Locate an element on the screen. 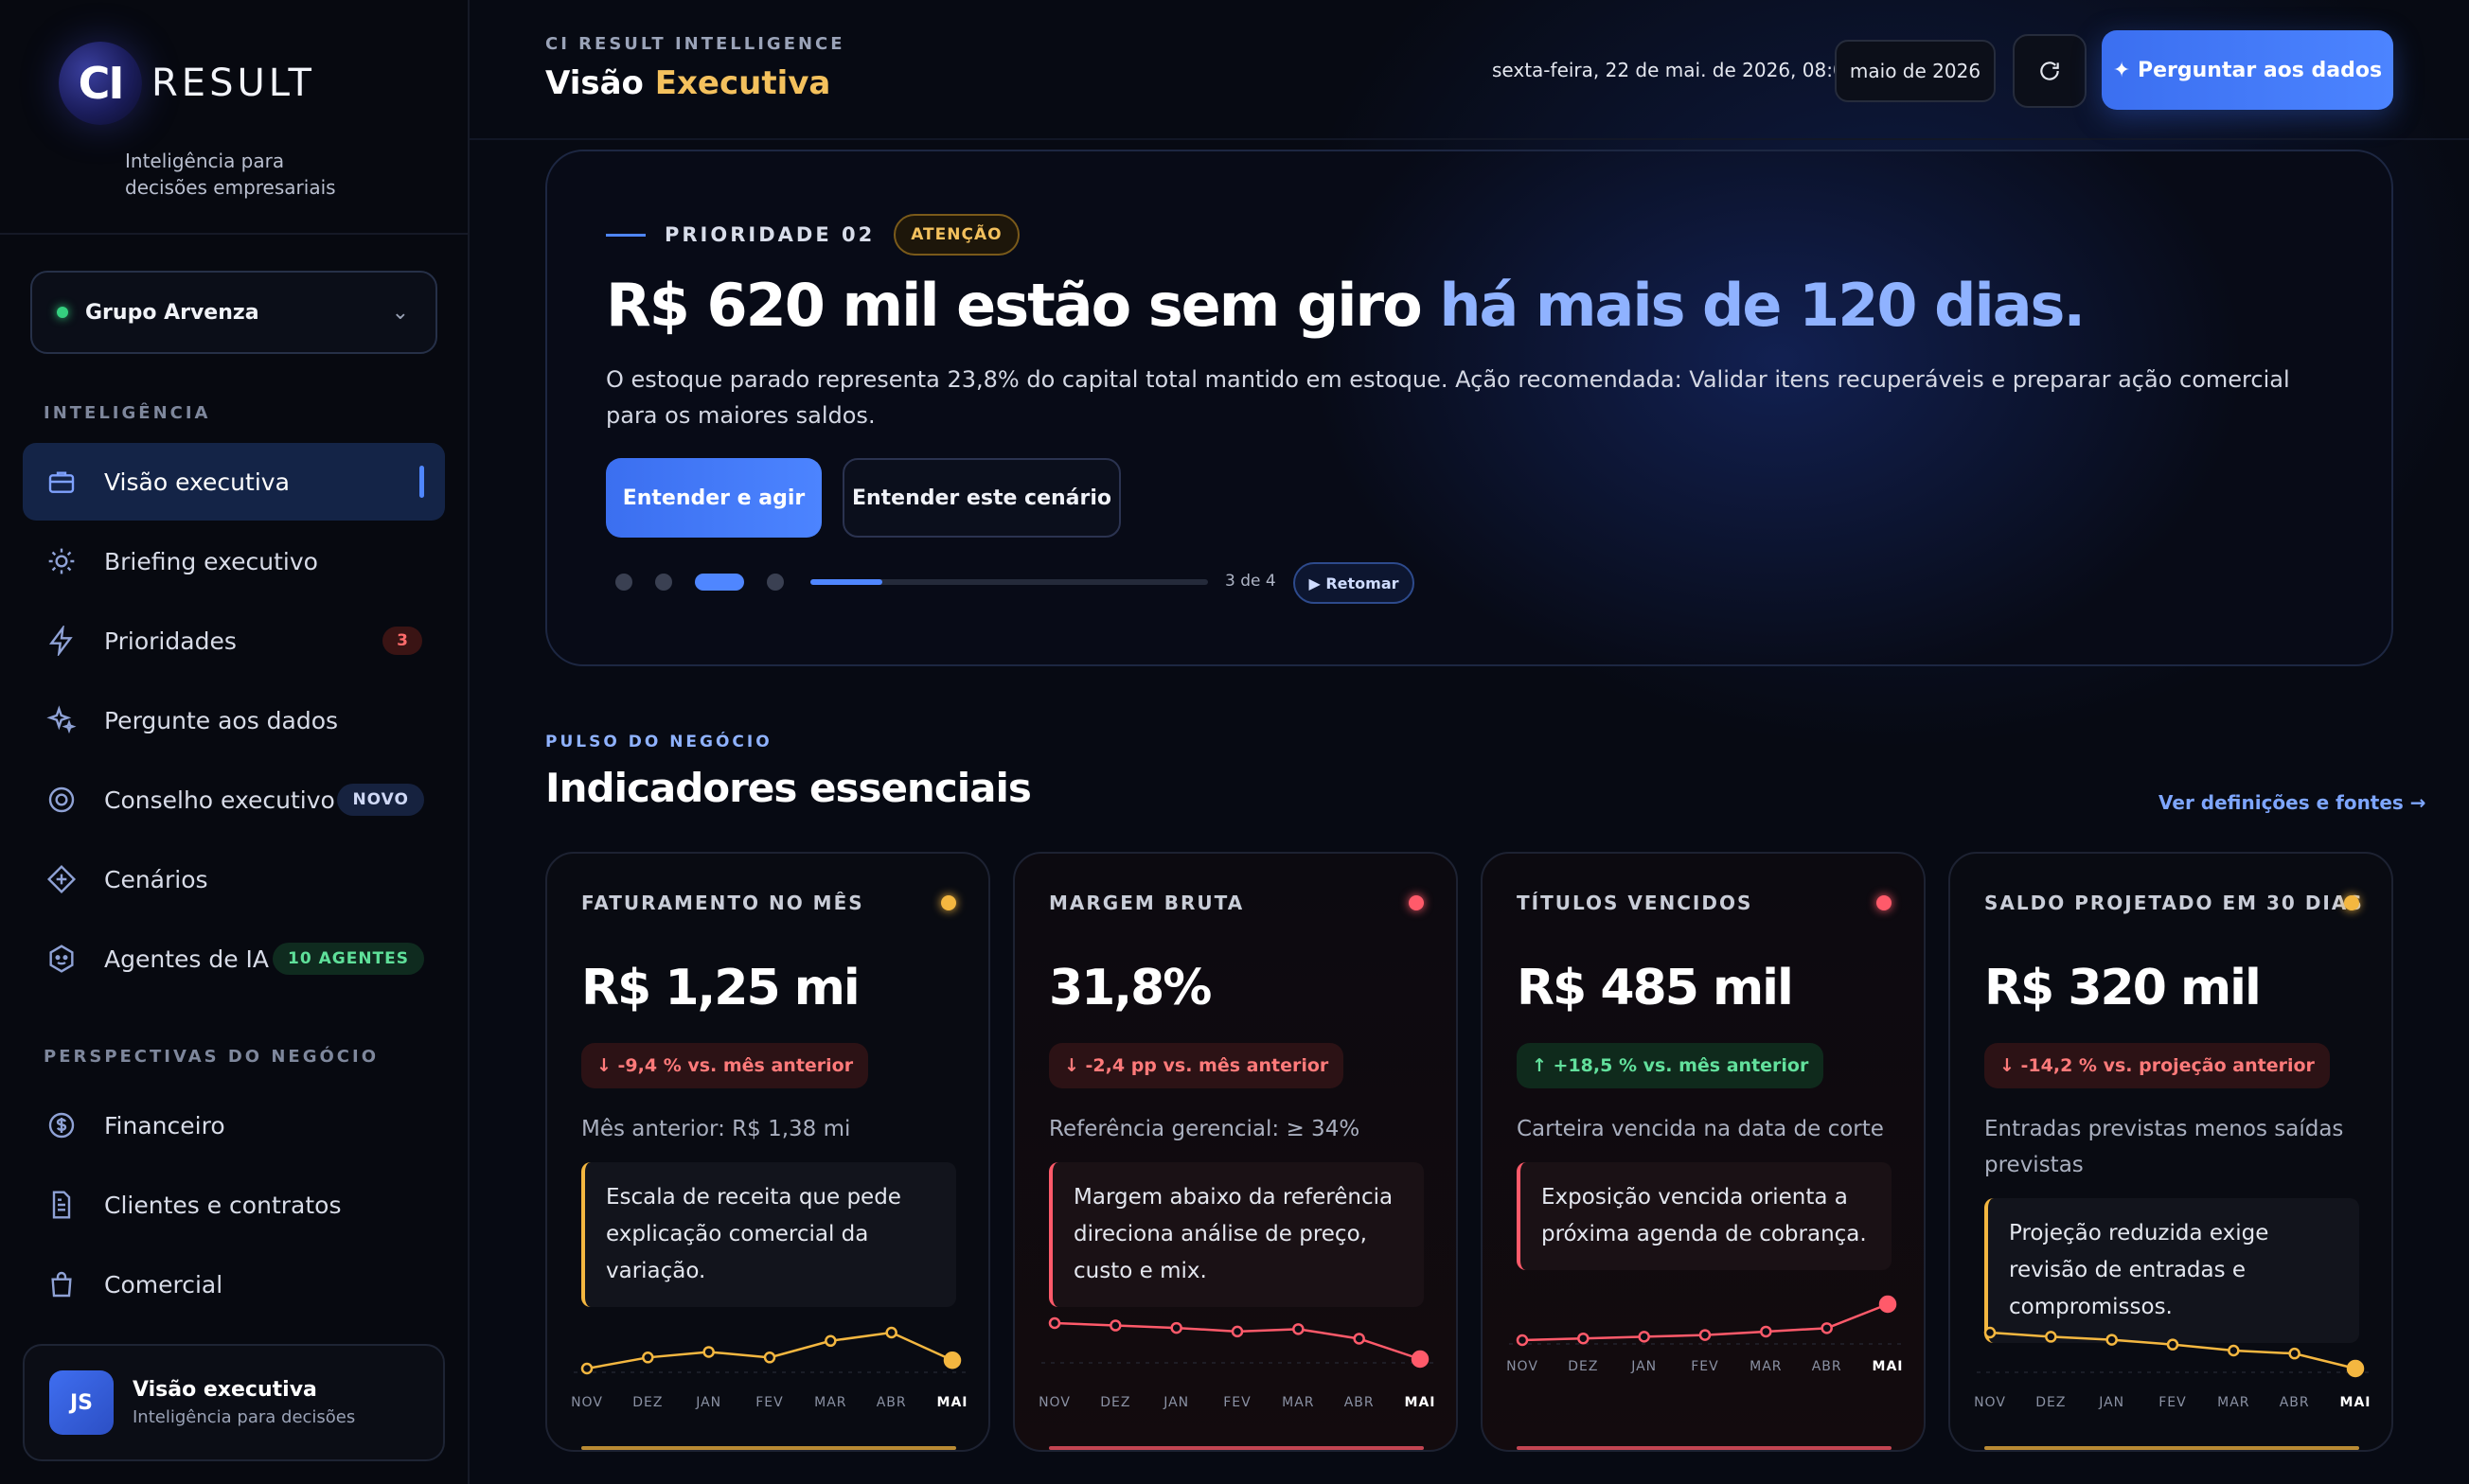 This screenshot has height=1484, width=2469. understand-act-button: Entender e agir is located at coordinates (714, 498).